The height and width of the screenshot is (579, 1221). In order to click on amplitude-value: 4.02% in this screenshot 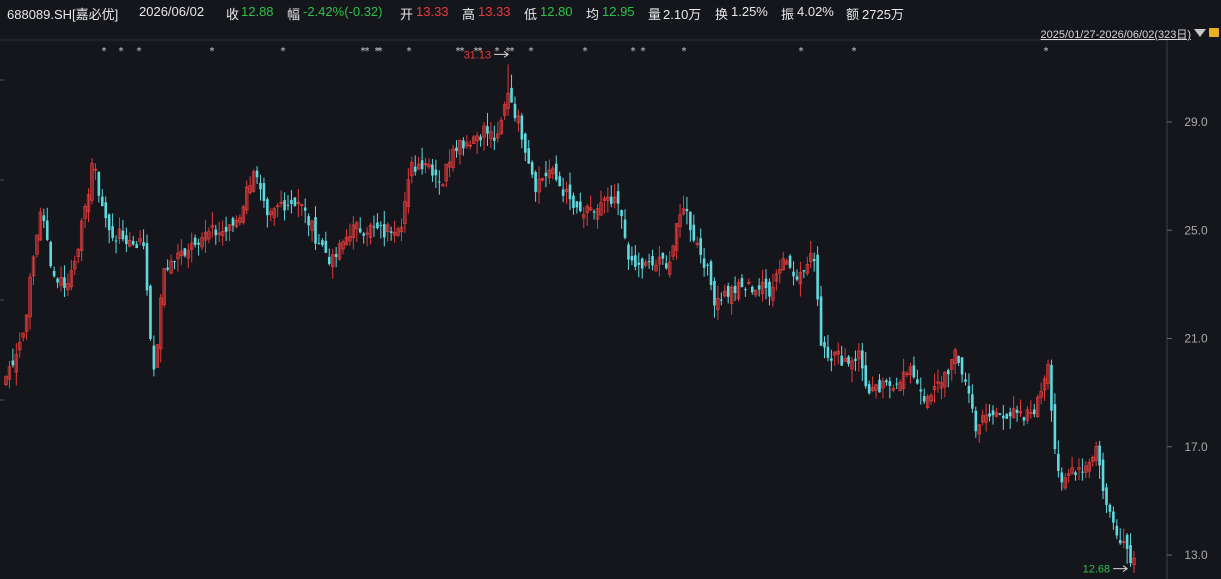, I will do `click(815, 11)`.